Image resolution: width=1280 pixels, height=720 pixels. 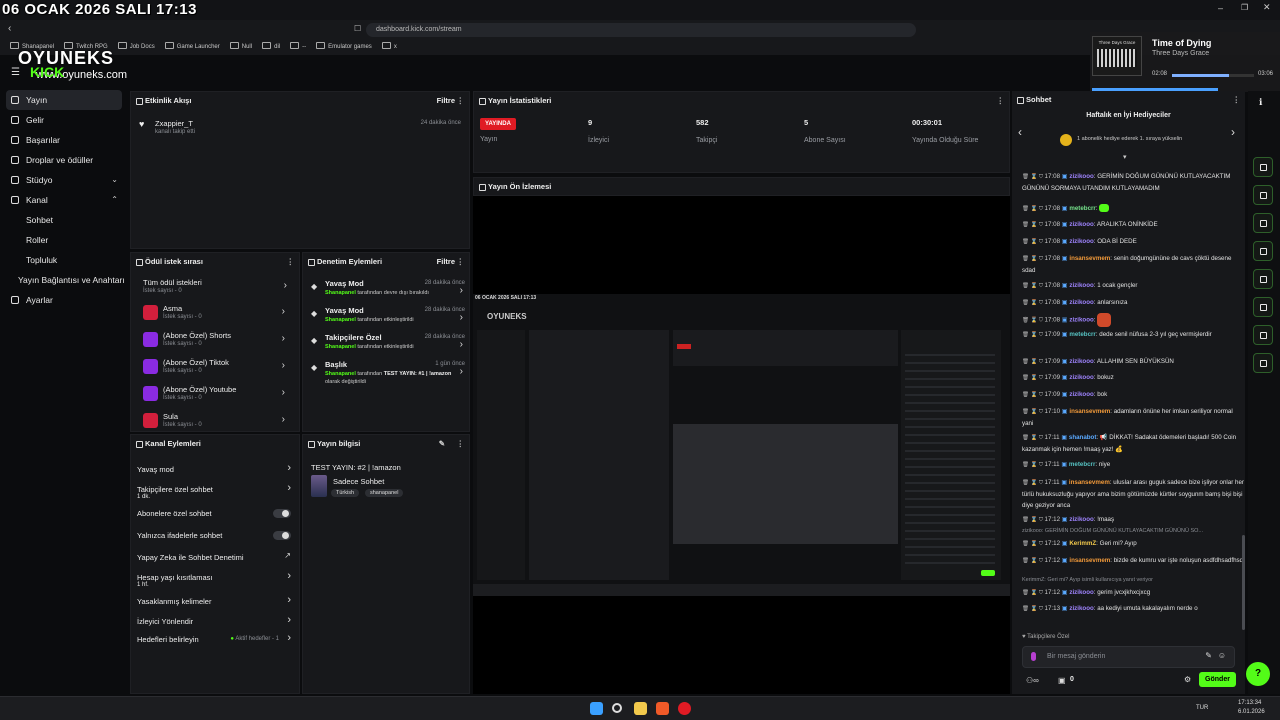 I want to click on help-button: ?, so click(x=1258, y=674).